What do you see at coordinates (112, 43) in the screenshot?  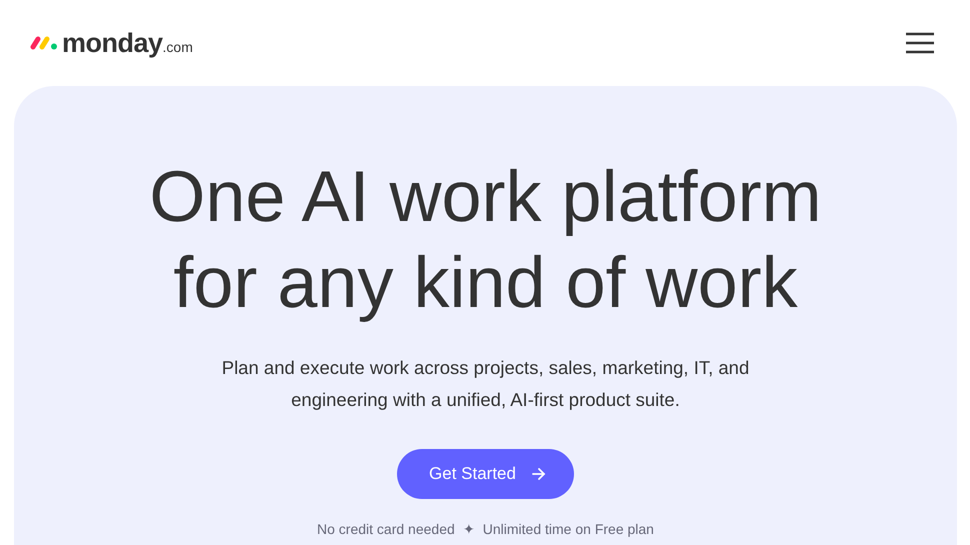 I see `logo-text: monday` at bounding box center [112, 43].